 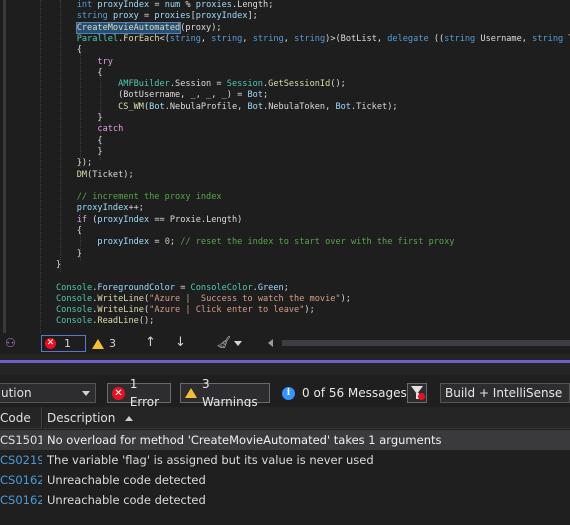 What do you see at coordinates (139, 27) in the screenshot?
I see `code-line: CreateMovieAutomated(proxy);` at bounding box center [139, 27].